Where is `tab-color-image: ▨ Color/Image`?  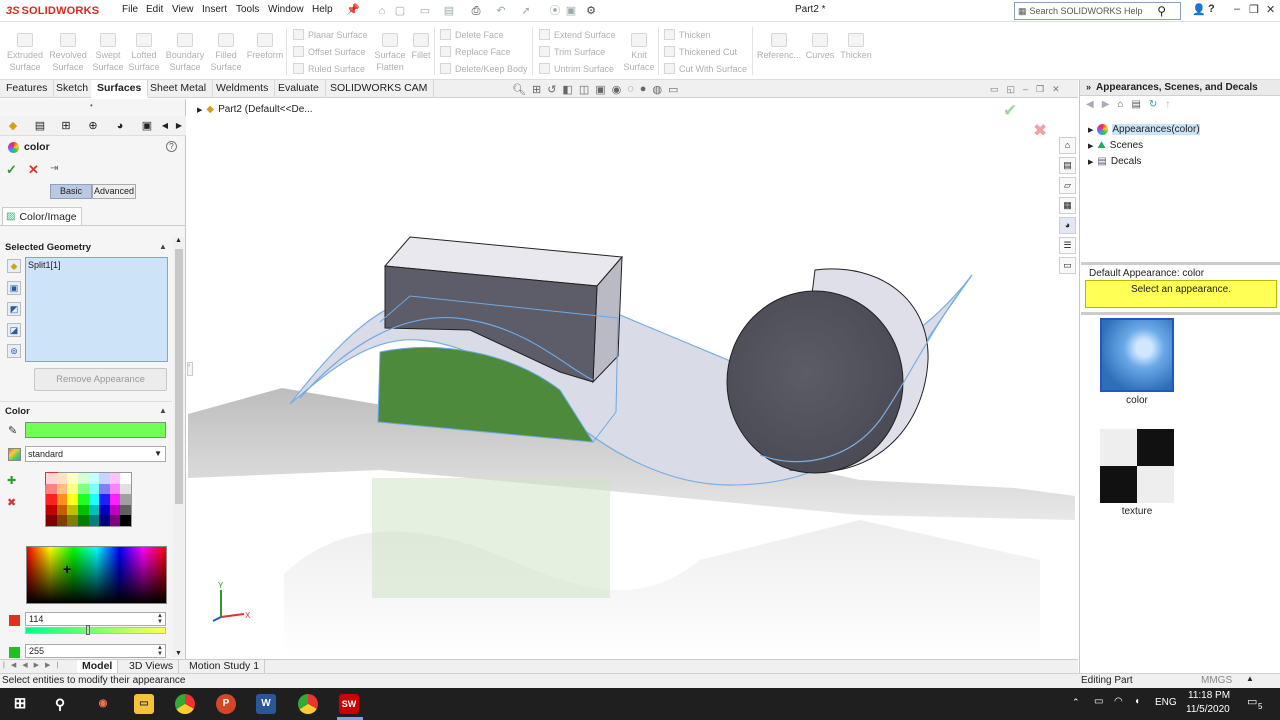
tab-color-image: ▨ Color/Image is located at coordinates (42, 216).